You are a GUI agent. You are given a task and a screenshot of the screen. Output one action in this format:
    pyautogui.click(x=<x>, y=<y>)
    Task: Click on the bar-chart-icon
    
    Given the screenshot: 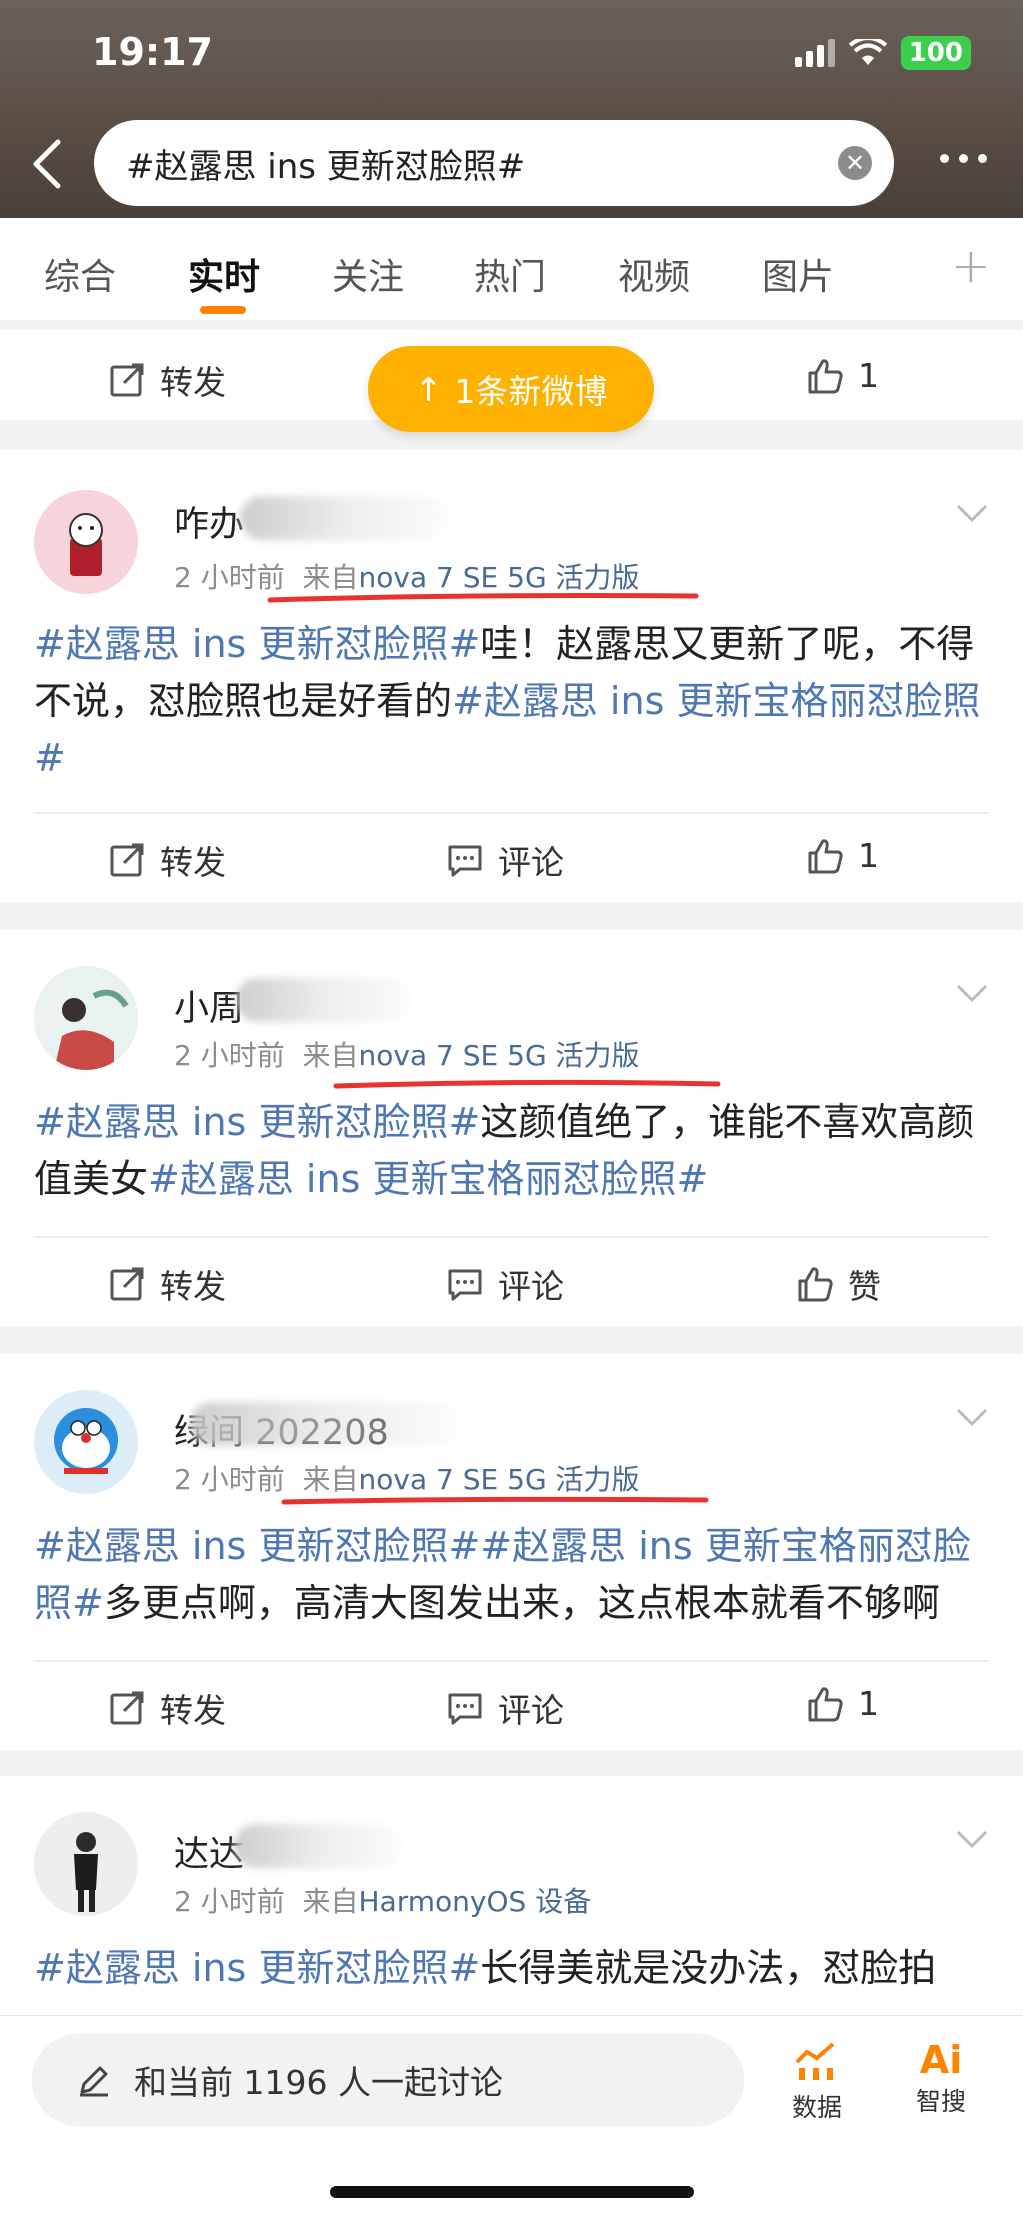 What is the action you would take?
    pyautogui.click(x=815, y=2061)
    